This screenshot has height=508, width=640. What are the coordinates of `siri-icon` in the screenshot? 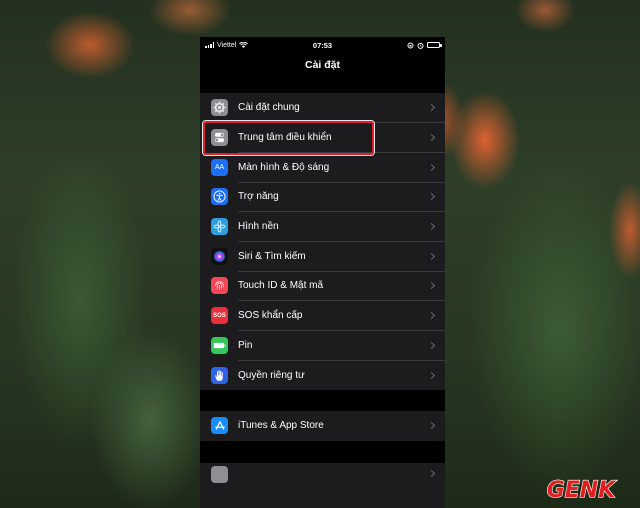 It's located at (219, 256).